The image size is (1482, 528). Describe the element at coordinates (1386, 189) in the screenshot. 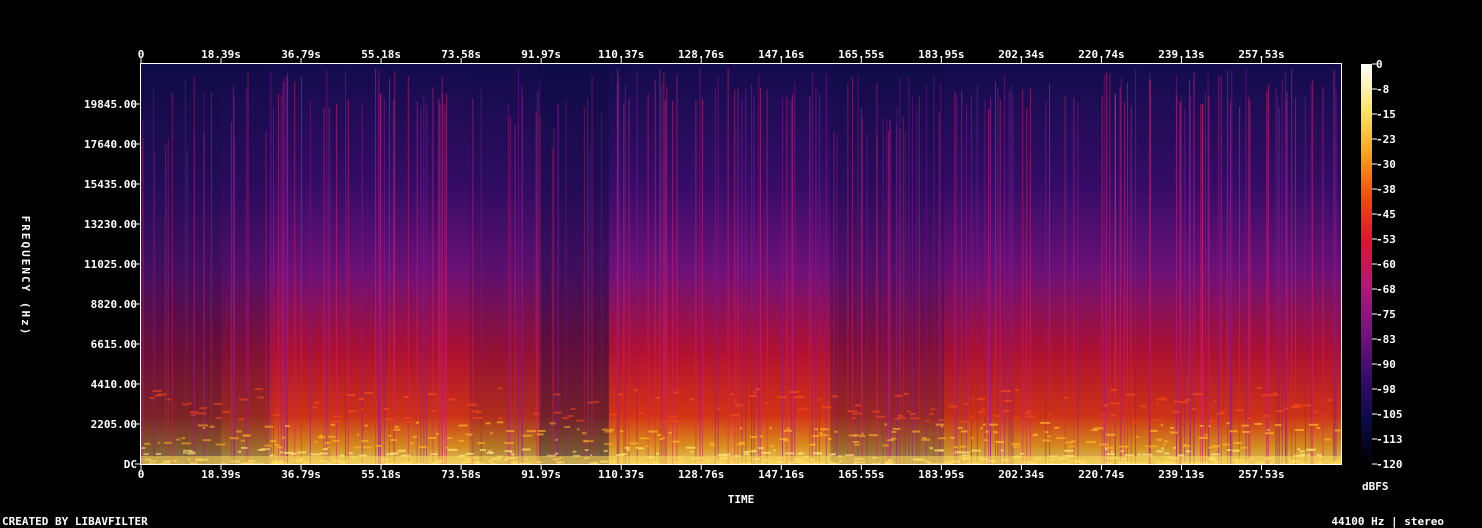

I see `colorbar-tick-label: -38` at that location.